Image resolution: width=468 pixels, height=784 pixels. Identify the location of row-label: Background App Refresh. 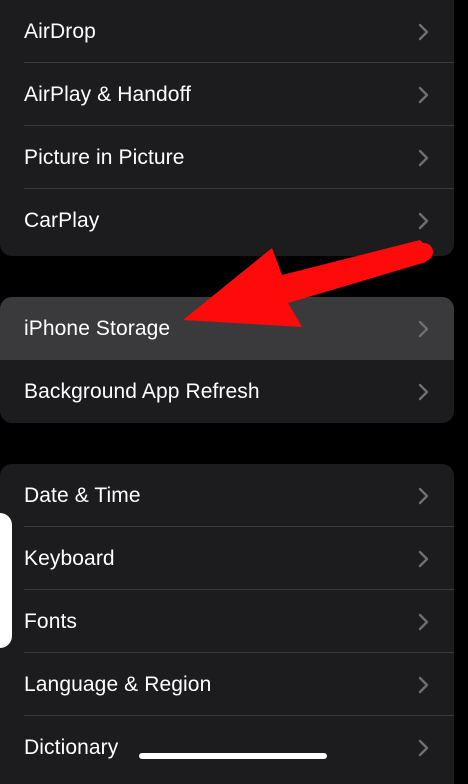
(142, 391).